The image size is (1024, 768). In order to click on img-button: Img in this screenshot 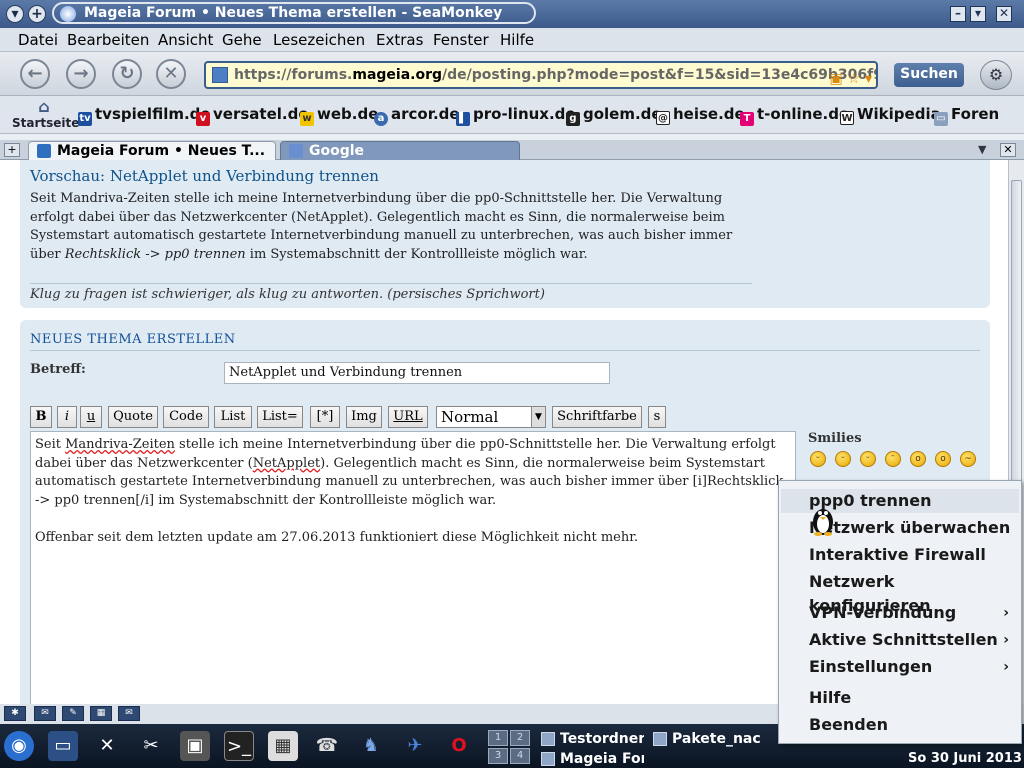, I will do `click(364, 417)`.